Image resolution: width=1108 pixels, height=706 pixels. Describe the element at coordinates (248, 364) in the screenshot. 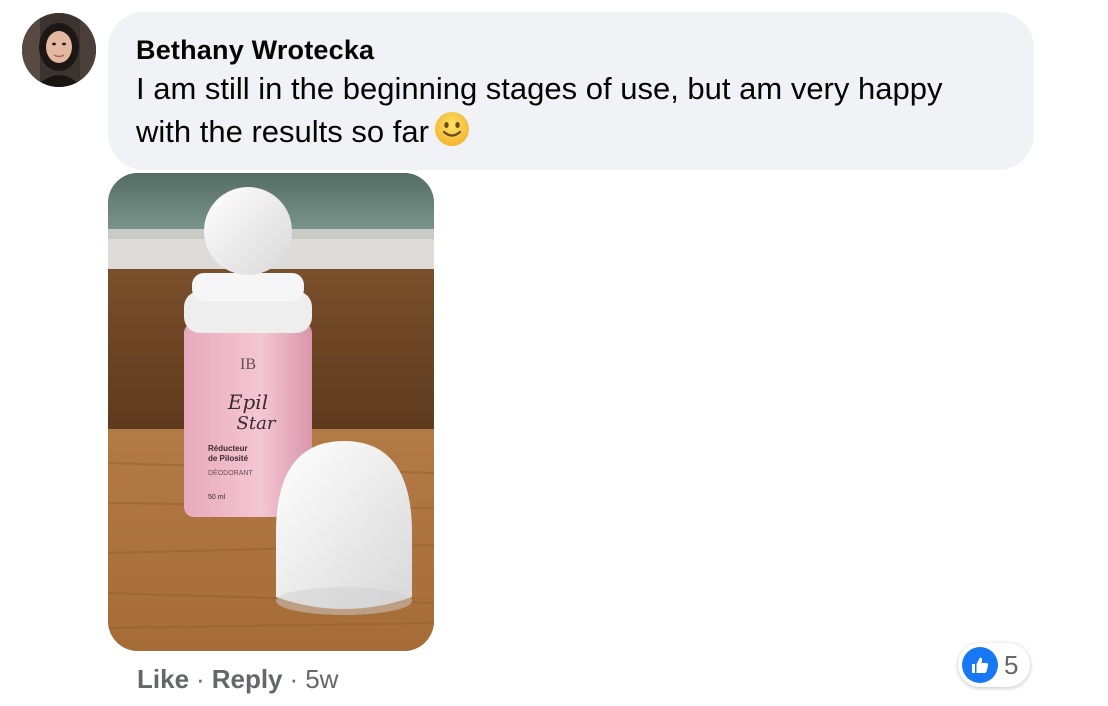

I see `svg-text: IB` at that location.